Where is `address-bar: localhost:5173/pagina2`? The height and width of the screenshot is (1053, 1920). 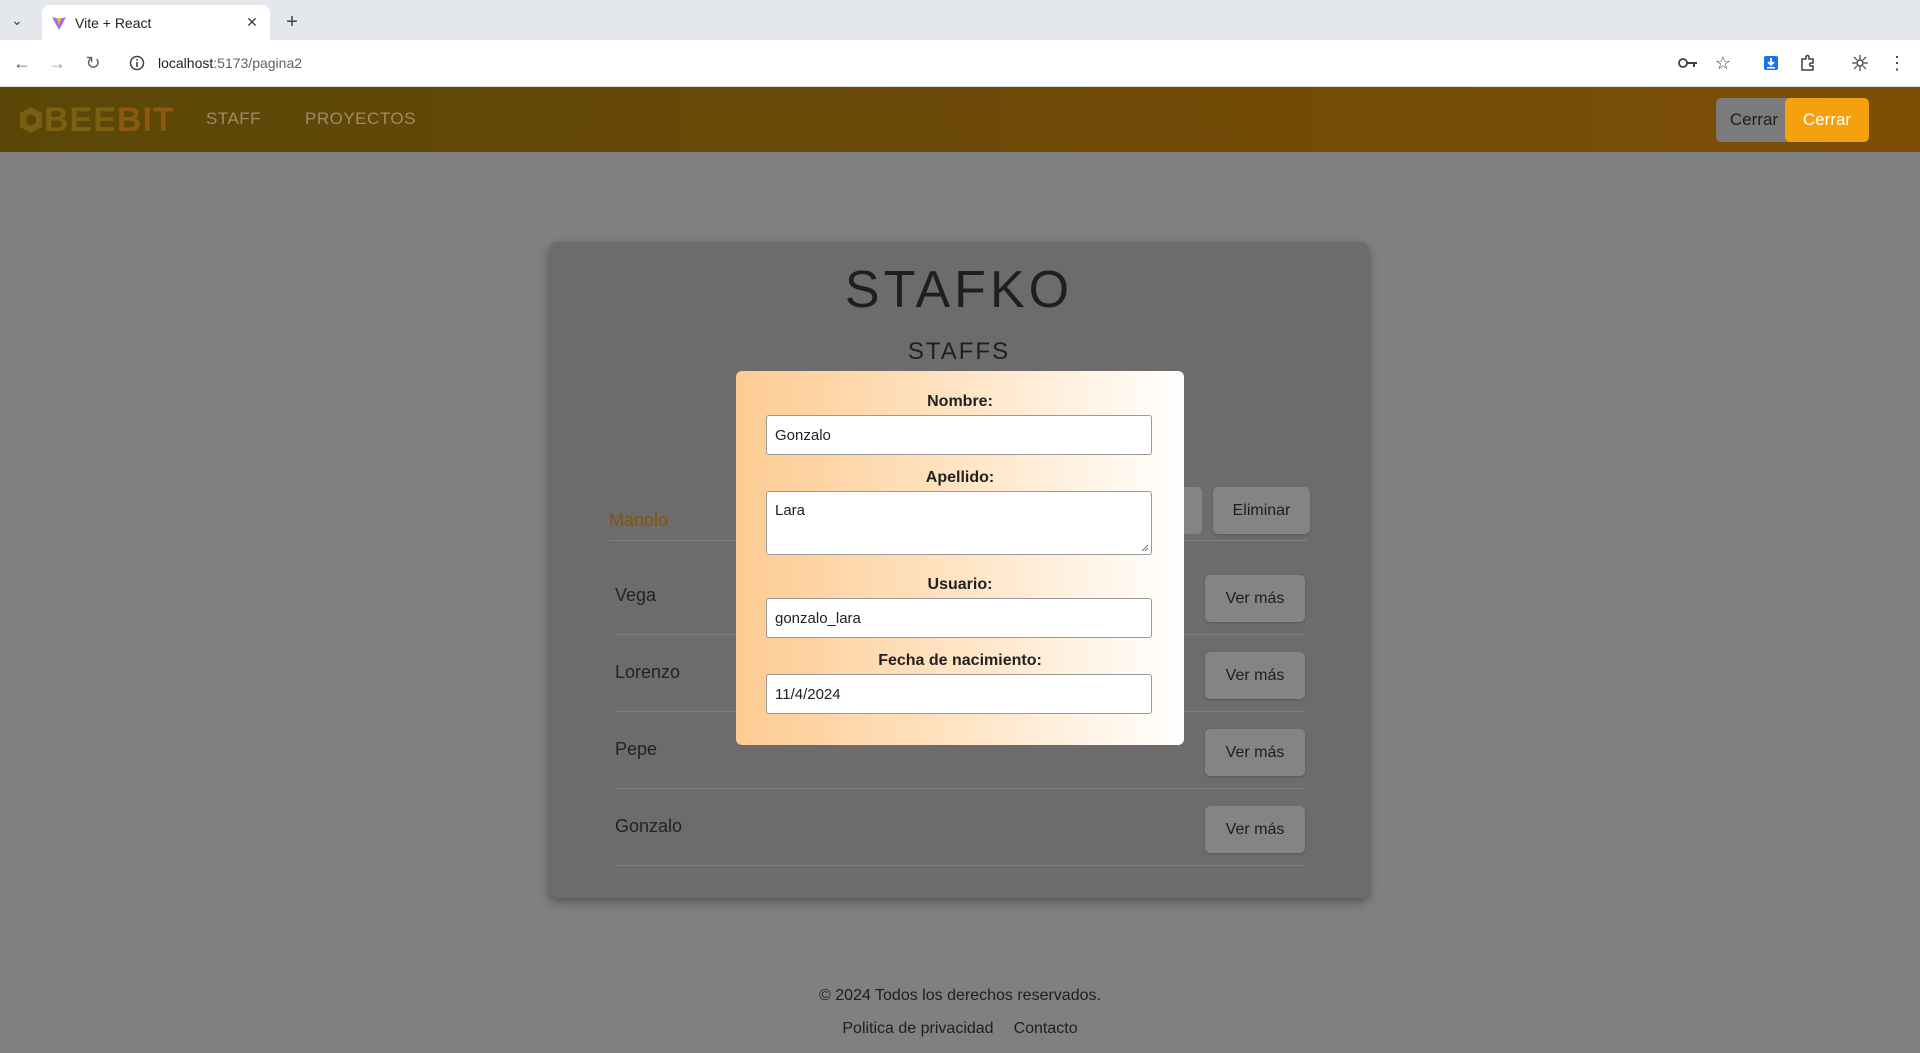 address-bar: localhost:5173/pagina2 is located at coordinates (904, 63).